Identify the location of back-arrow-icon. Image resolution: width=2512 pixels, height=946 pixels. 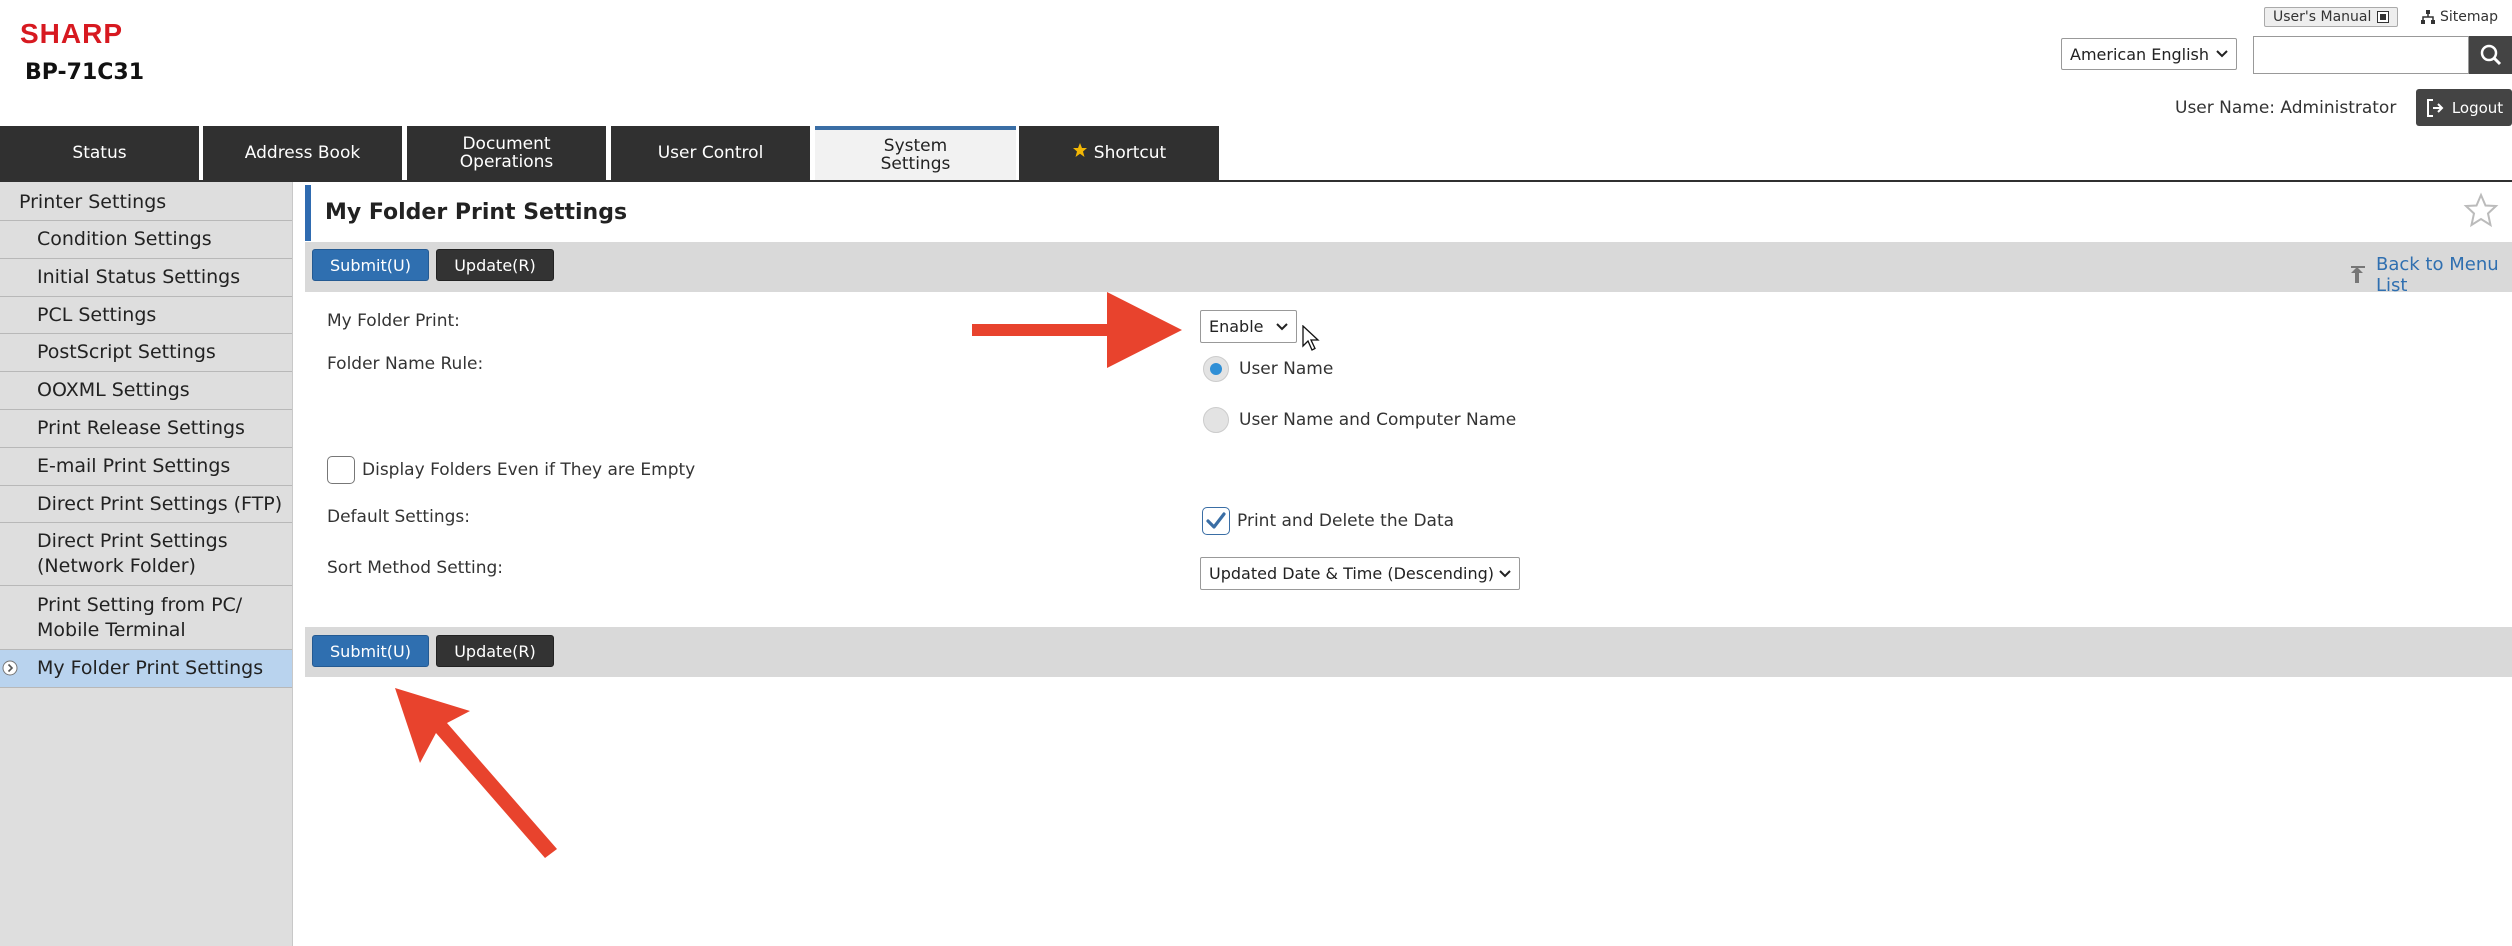
(2358, 275).